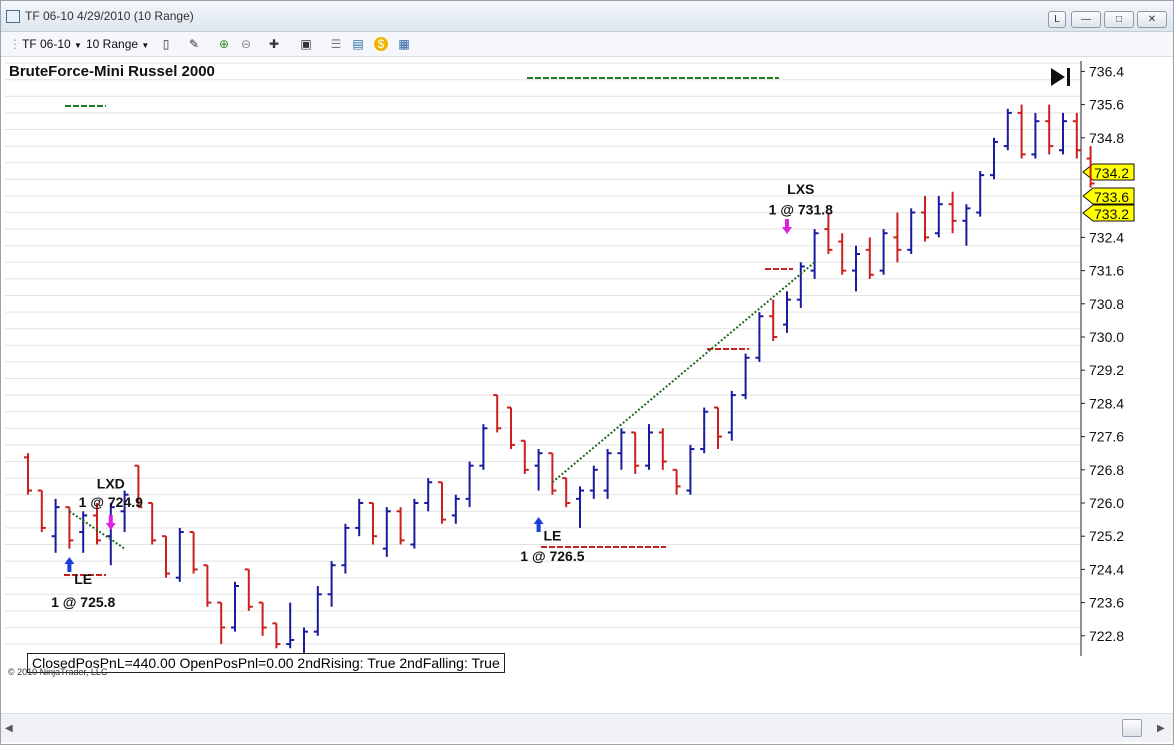 This screenshot has width=1174, height=745. Describe the element at coordinates (1106, 403) in the screenshot. I see `y-tick-label: 728.4` at that location.